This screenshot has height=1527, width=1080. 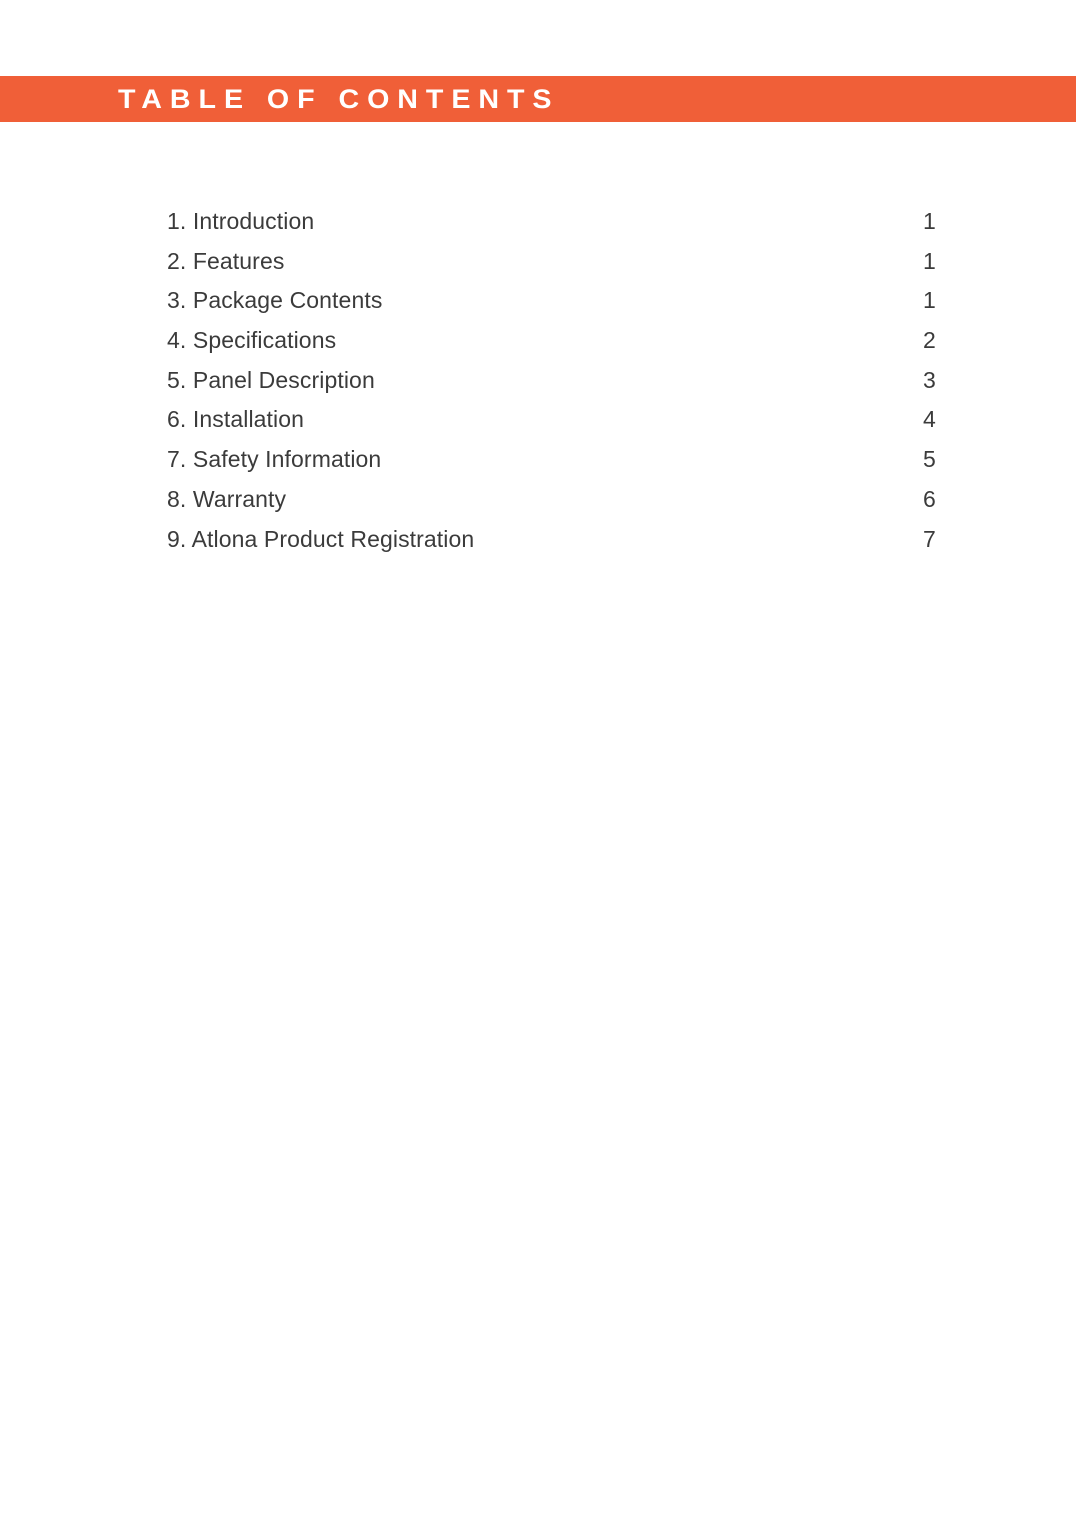 What do you see at coordinates (252, 340) in the screenshot?
I see `toc-entry-label: 4. Specifications` at bounding box center [252, 340].